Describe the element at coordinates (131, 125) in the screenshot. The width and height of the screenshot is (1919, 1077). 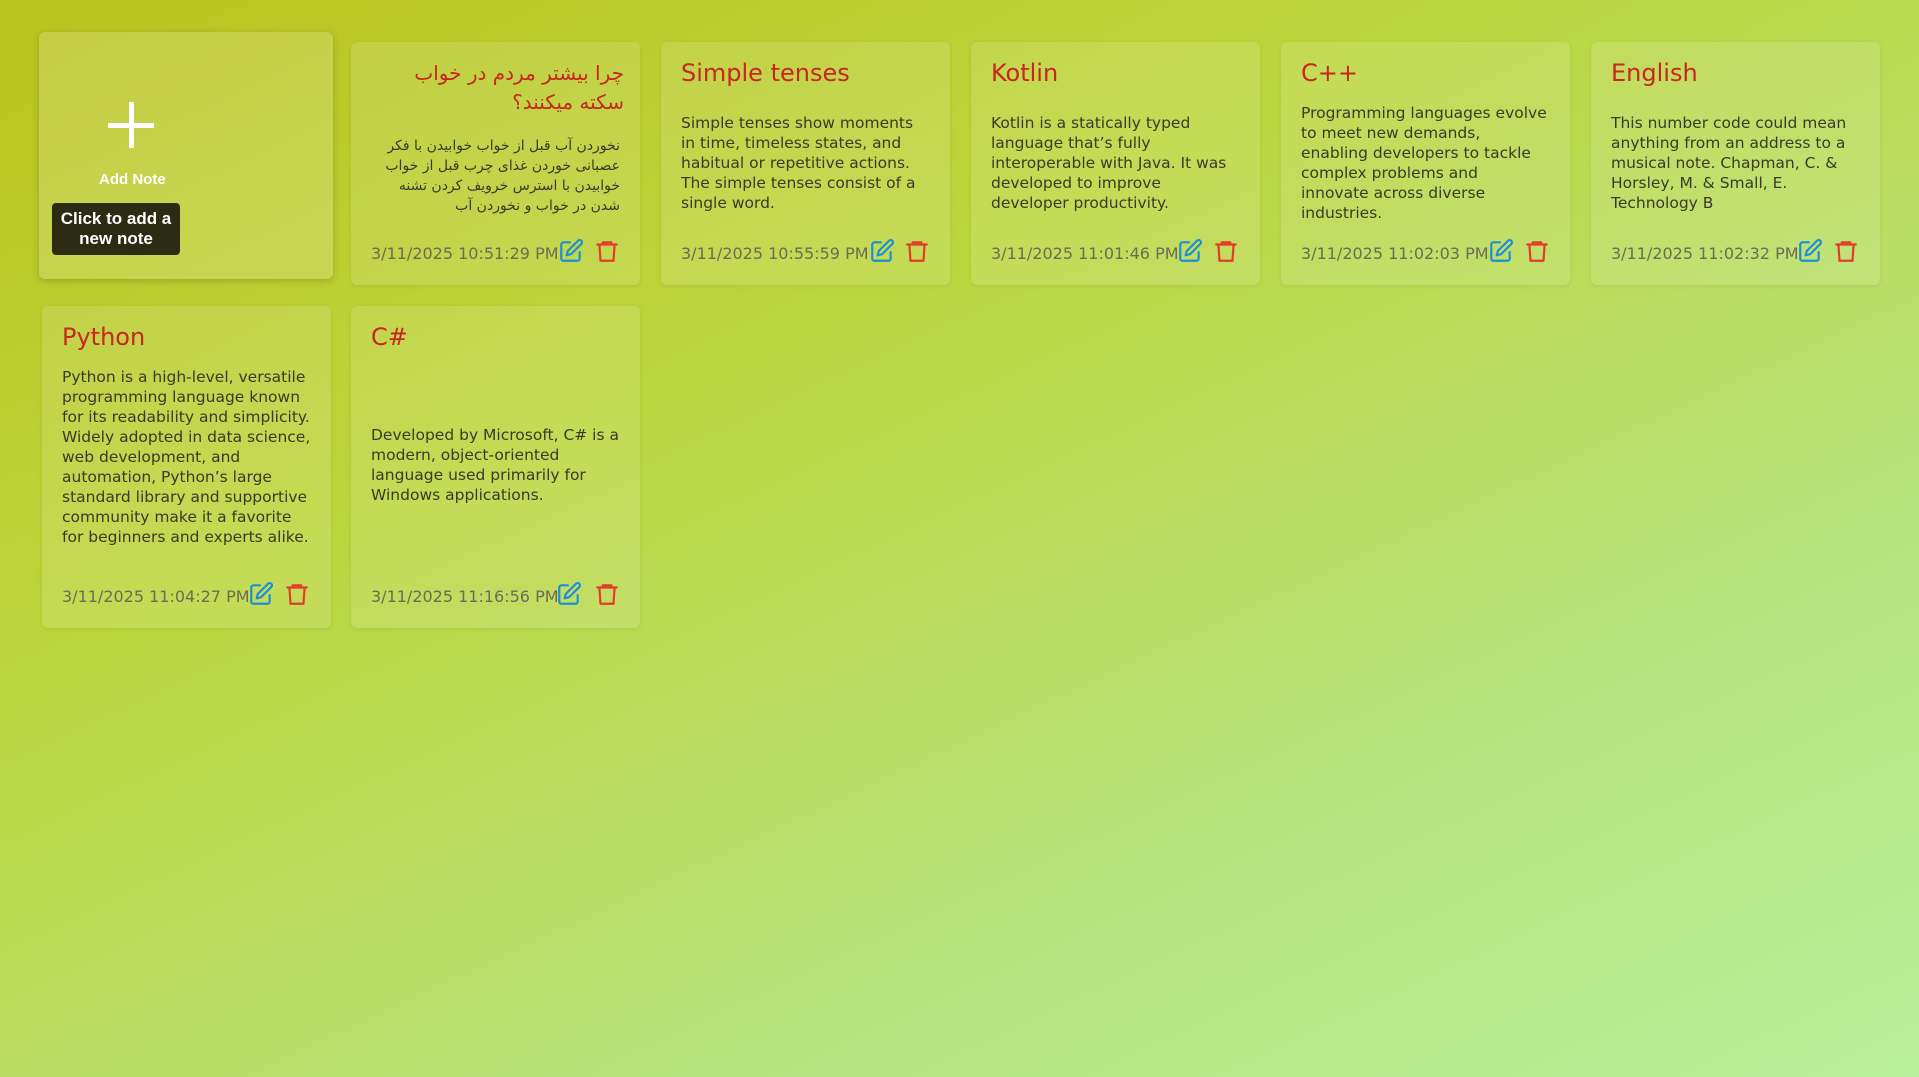
I see `plus-icon` at that location.